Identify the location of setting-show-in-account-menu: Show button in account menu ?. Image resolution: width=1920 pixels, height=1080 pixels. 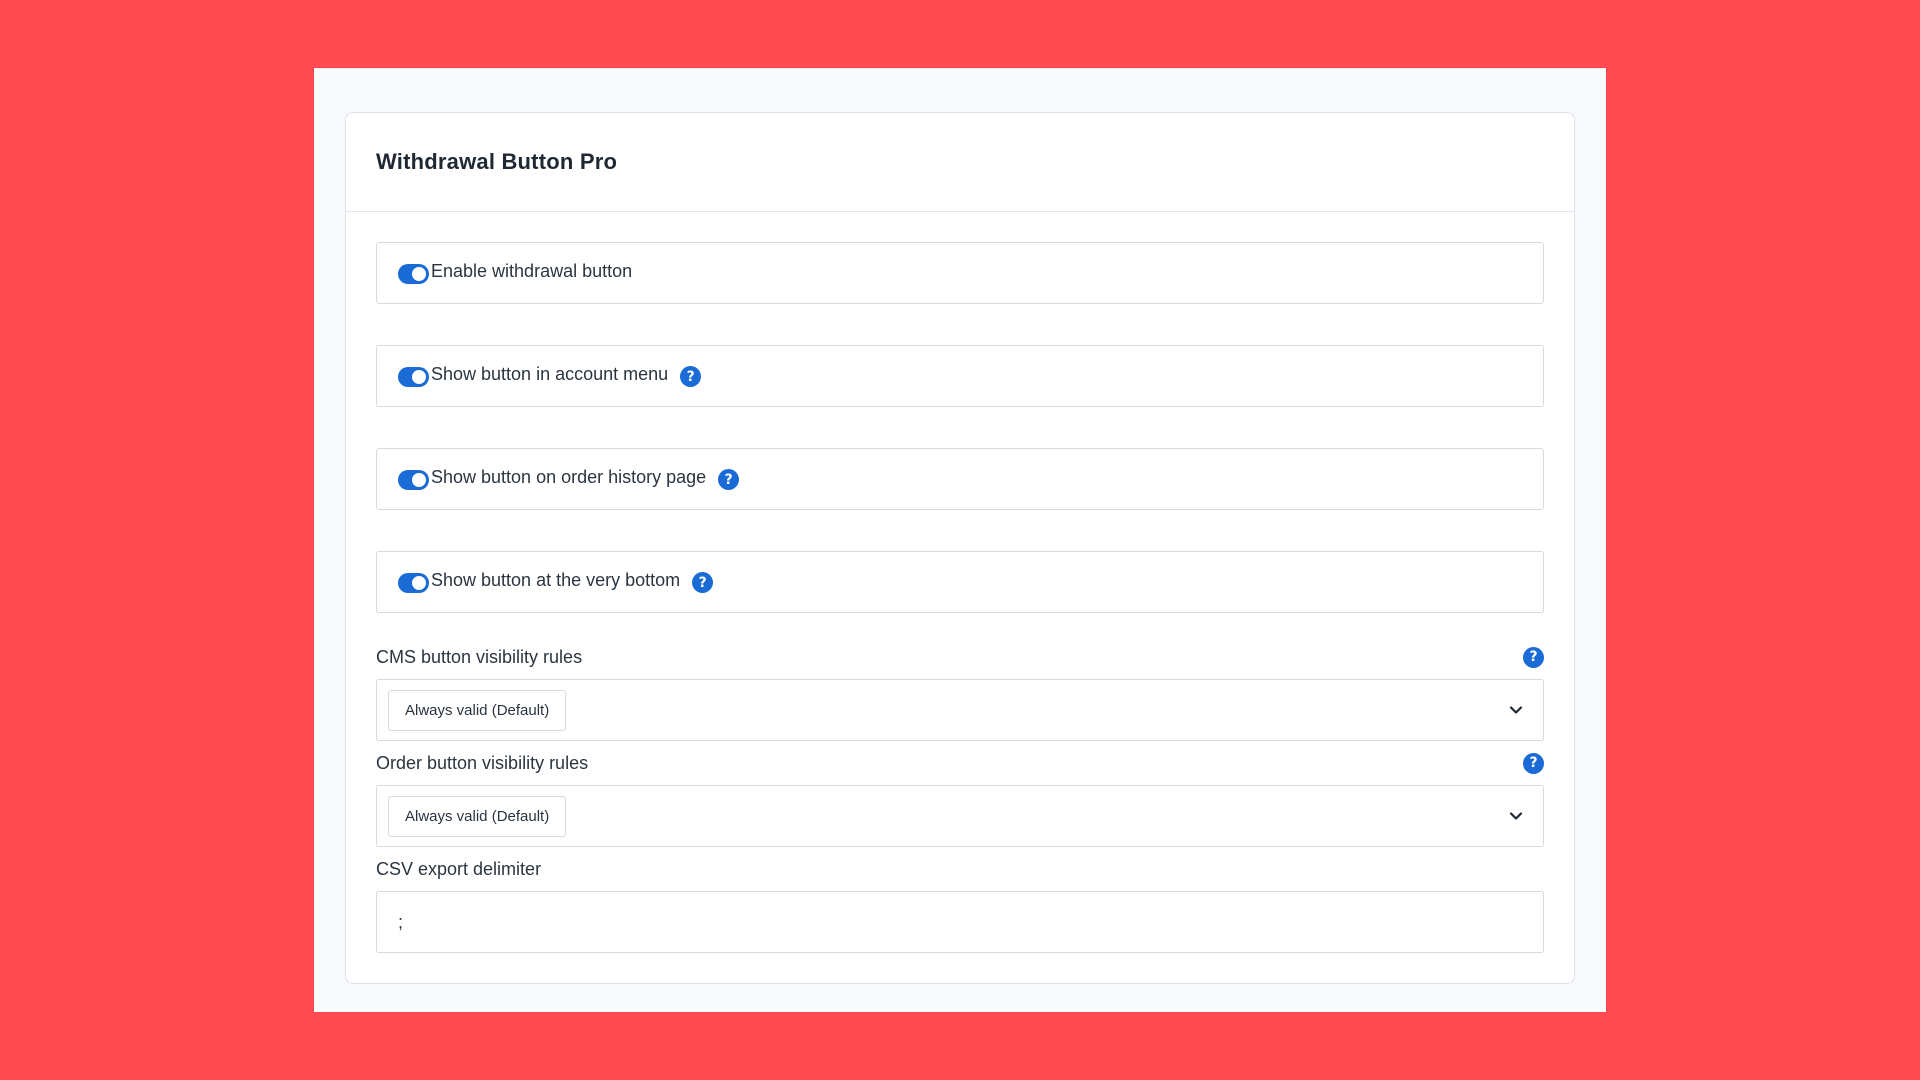
(960, 376).